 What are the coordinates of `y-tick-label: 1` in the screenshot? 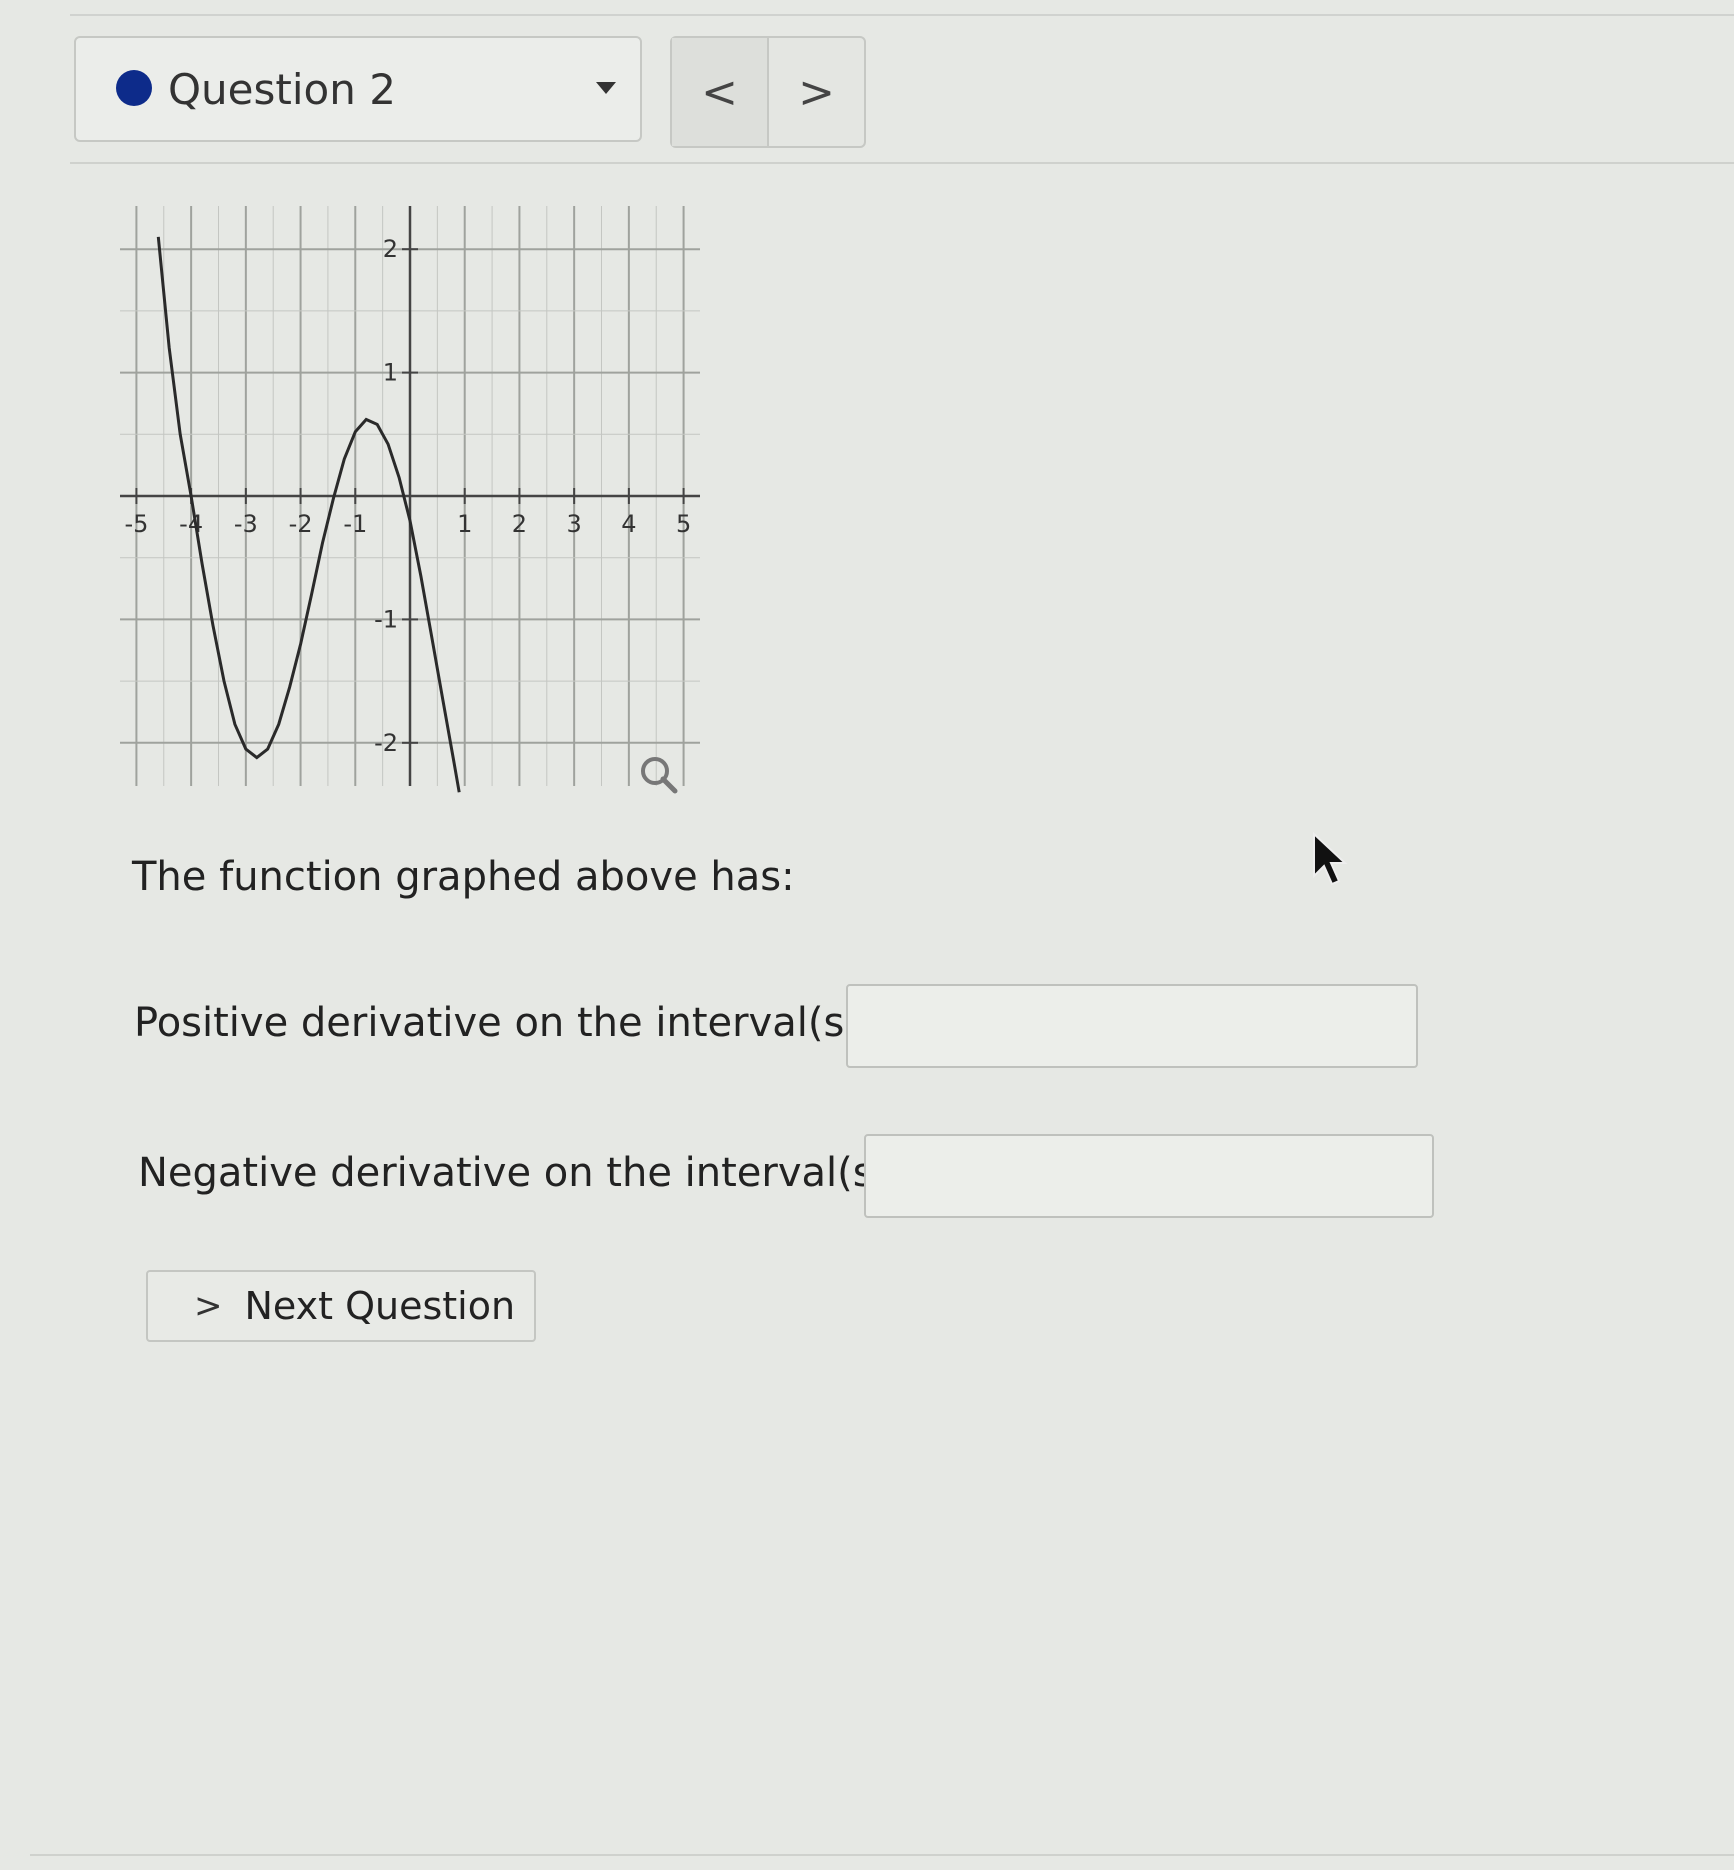 It's located at (390, 373).